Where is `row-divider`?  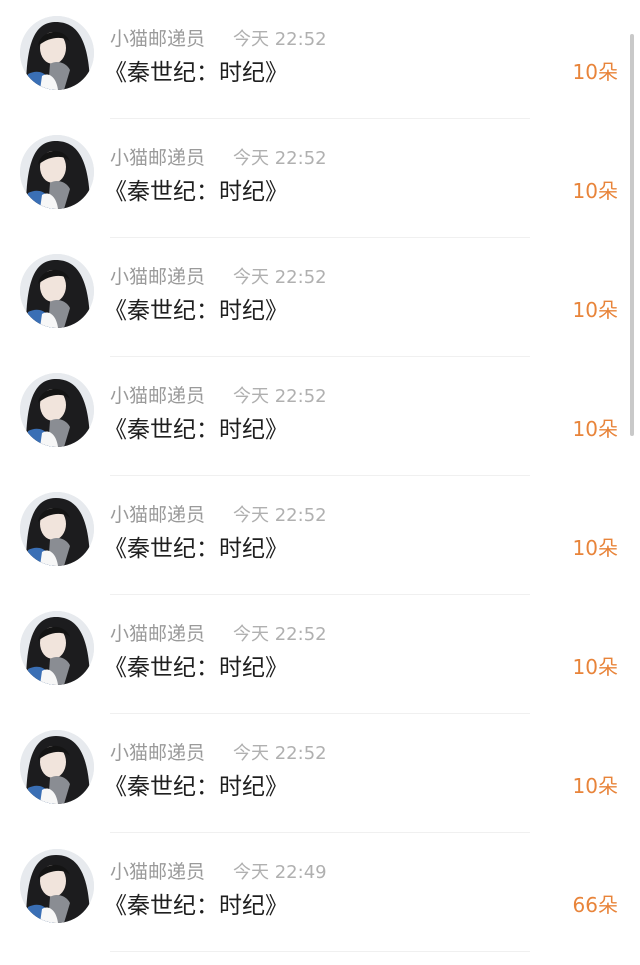 row-divider is located at coordinates (320, 951).